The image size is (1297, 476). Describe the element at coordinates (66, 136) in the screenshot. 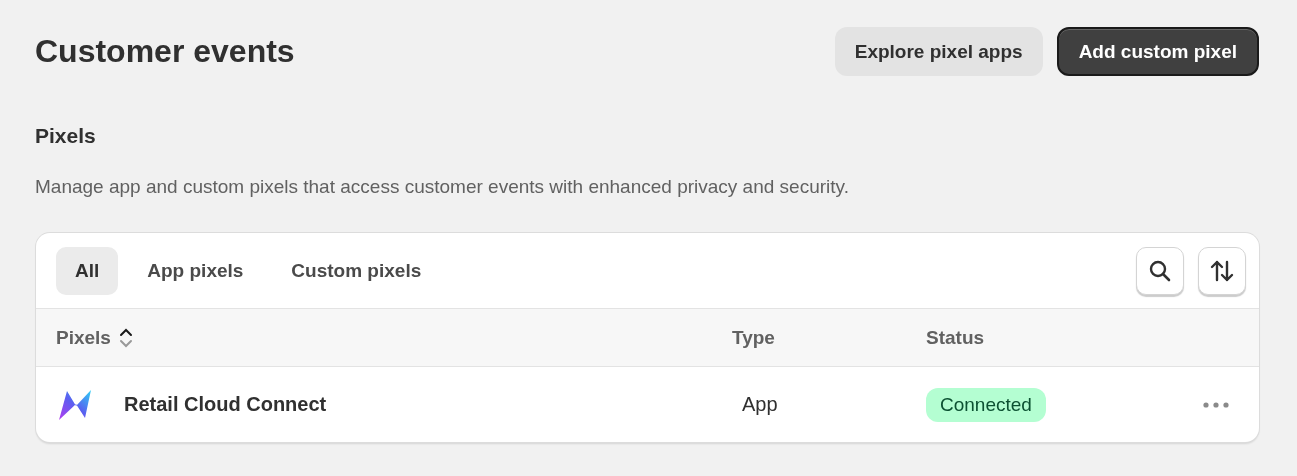

I see `section-heading: Pixels` at that location.